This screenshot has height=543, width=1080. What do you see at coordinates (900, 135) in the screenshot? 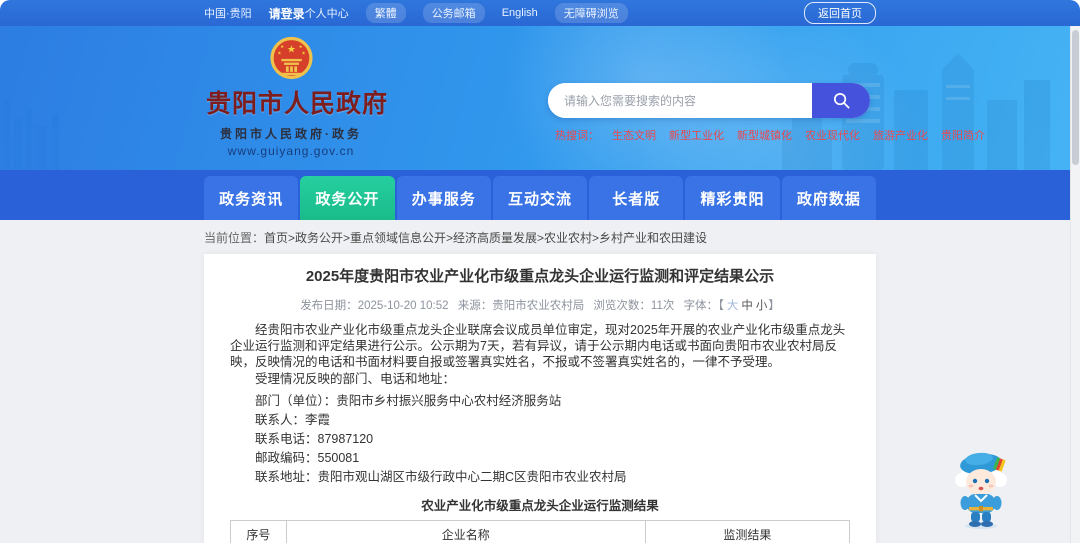
I see `hot-word-5: 旅游产业化` at bounding box center [900, 135].